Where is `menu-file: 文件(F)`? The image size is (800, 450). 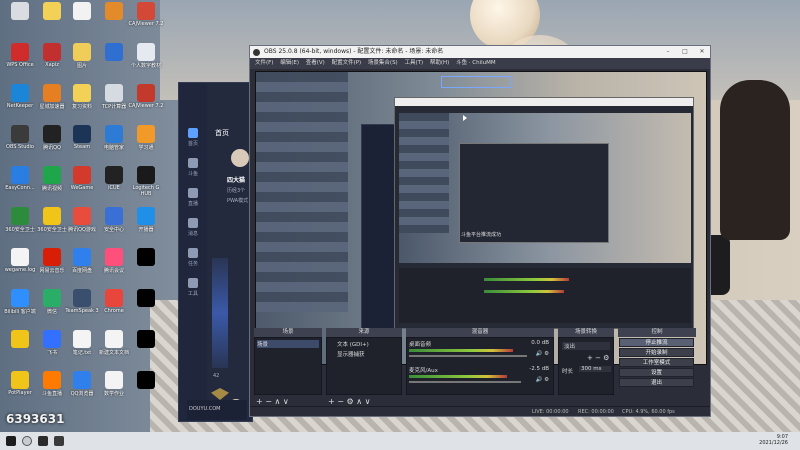
menu-file: 文件(F) is located at coordinates (264, 63).